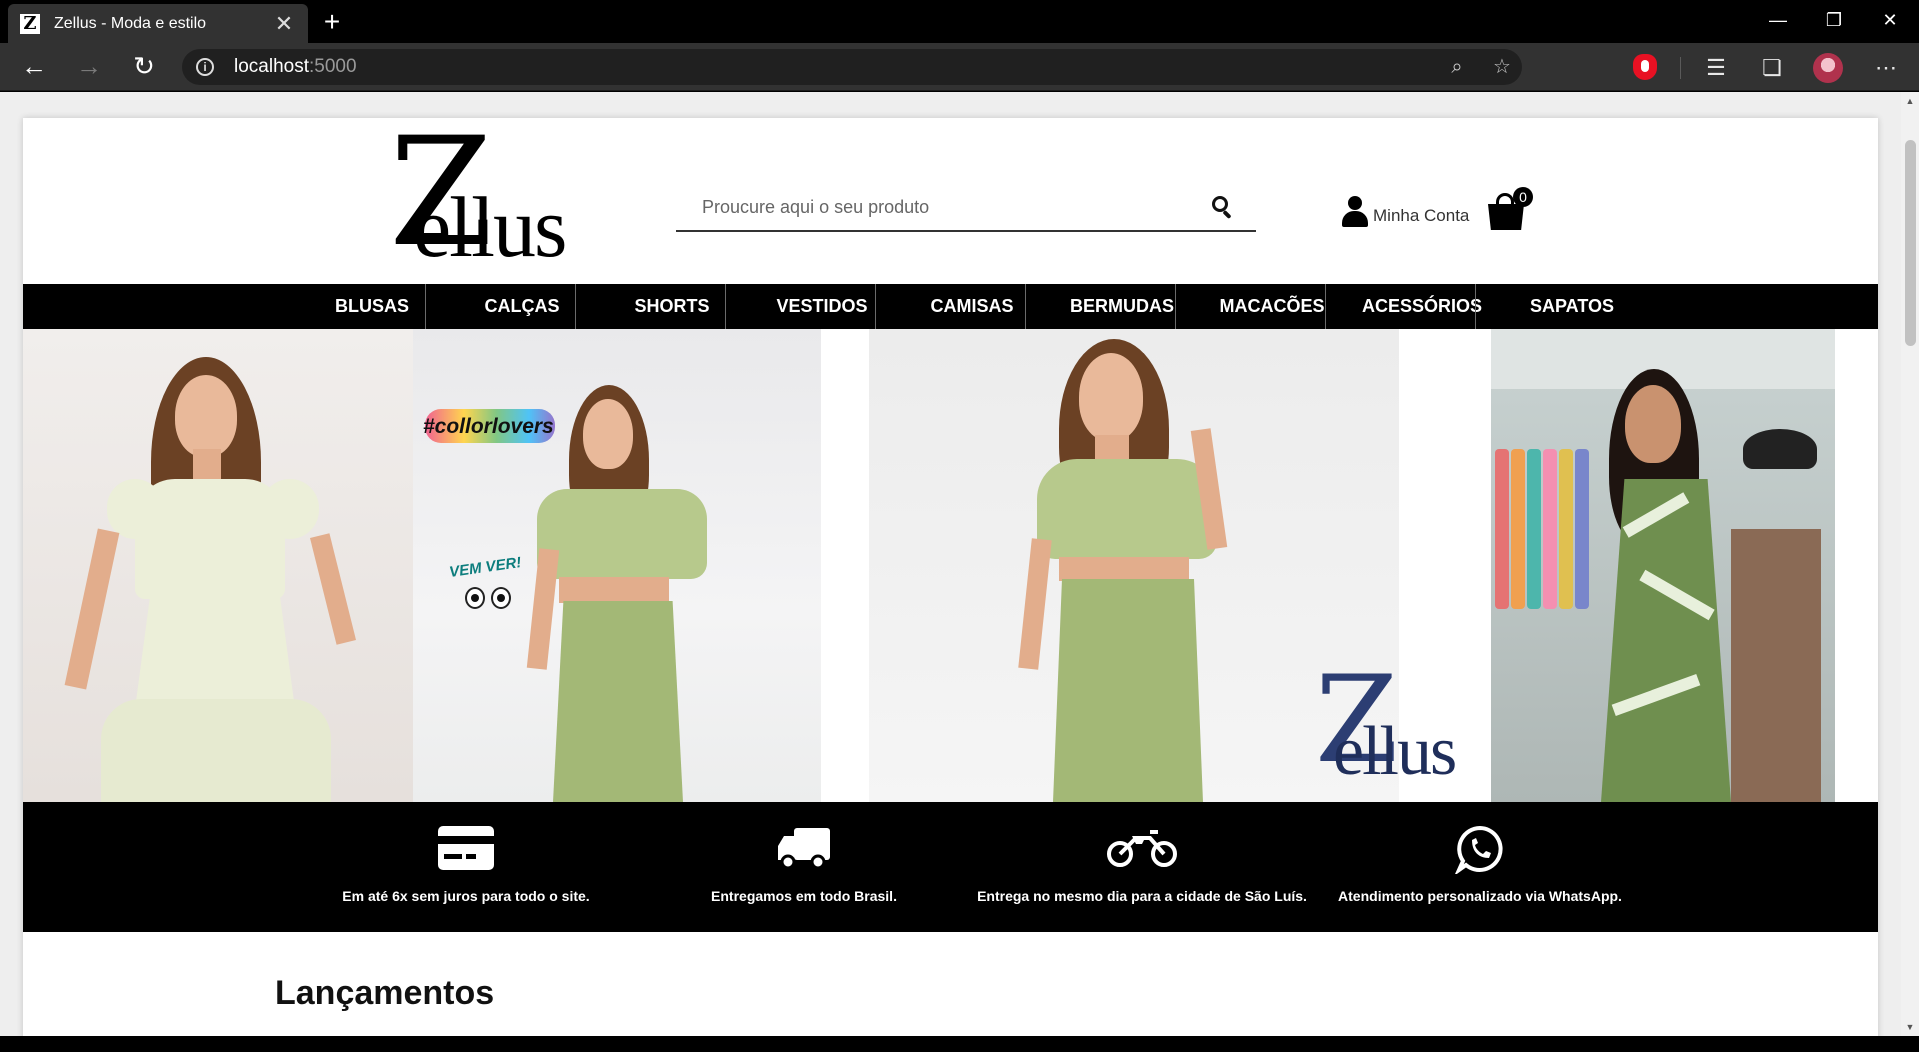 The width and height of the screenshot is (1919, 1052). I want to click on restore-window-button: ❐, so click(1834, 21).